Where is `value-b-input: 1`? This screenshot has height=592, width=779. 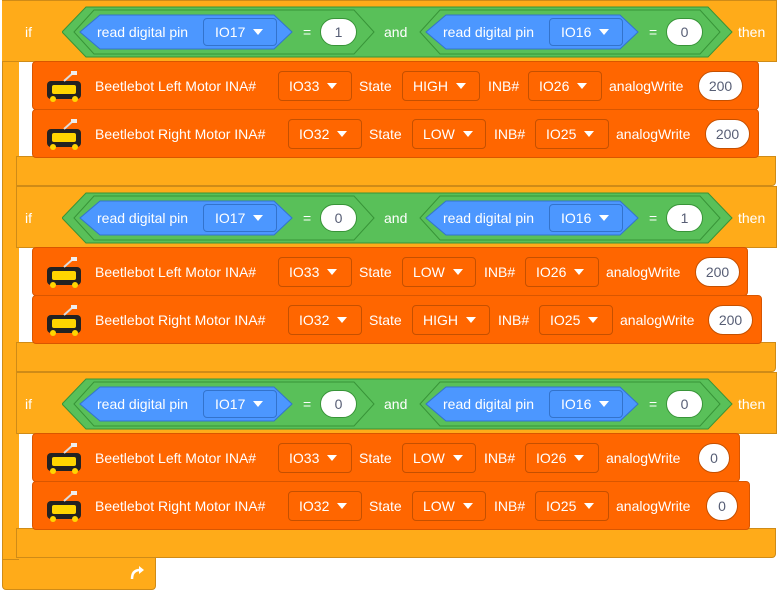
value-b-input: 1 is located at coordinates (684, 218).